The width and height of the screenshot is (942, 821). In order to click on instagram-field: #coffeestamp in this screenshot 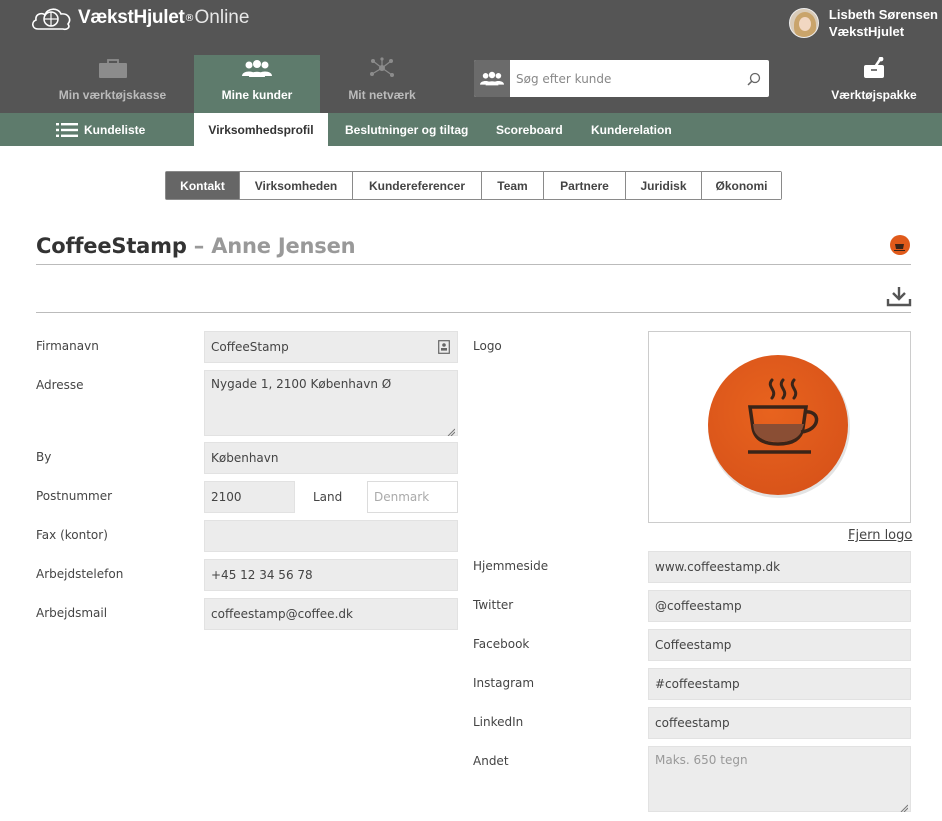, I will do `click(779, 684)`.